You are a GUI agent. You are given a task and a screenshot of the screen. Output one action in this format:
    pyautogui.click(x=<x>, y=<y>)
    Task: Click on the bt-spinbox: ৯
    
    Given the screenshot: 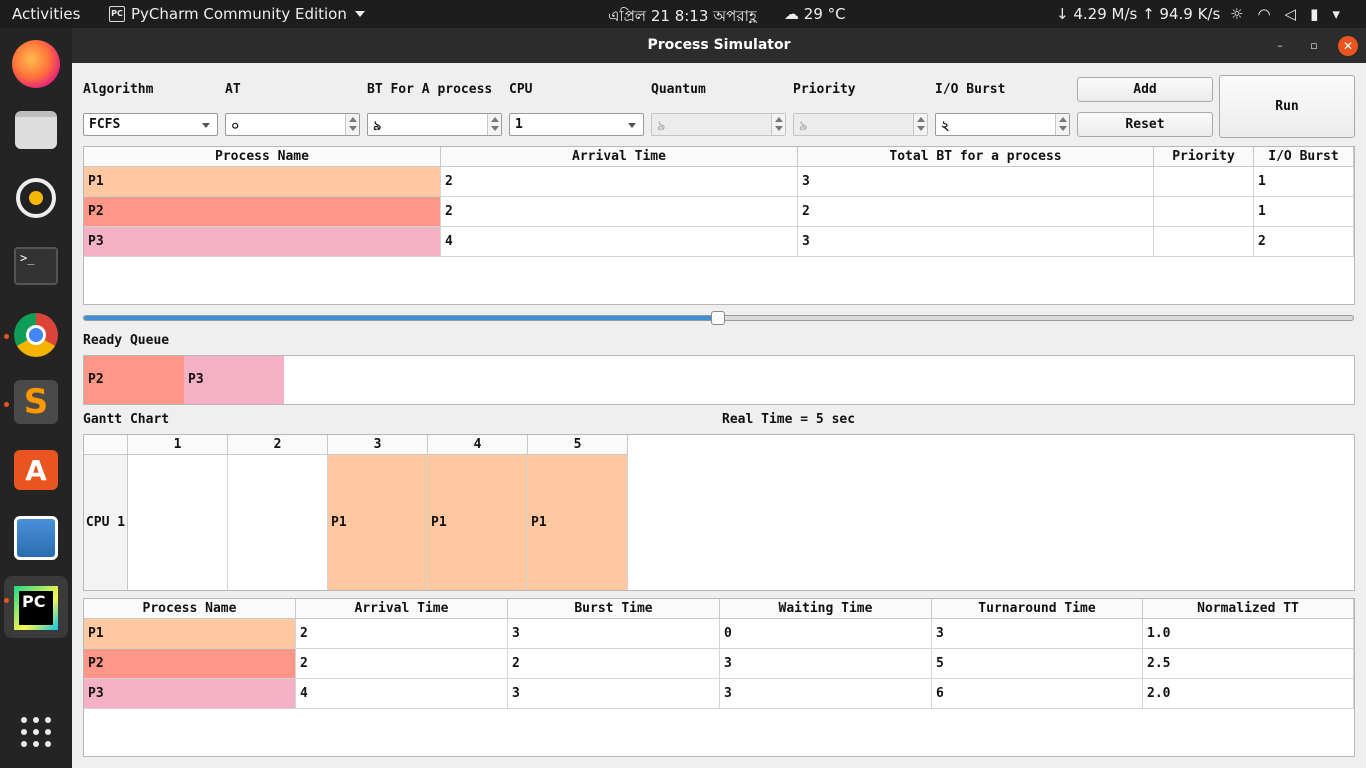 What is the action you would take?
    pyautogui.click(x=434, y=124)
    